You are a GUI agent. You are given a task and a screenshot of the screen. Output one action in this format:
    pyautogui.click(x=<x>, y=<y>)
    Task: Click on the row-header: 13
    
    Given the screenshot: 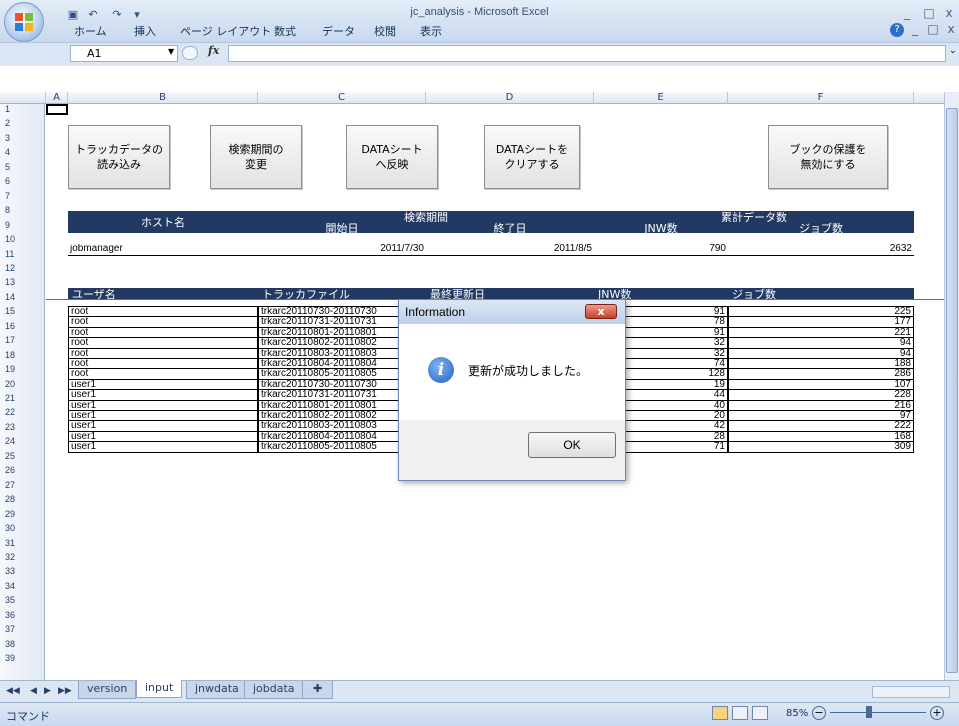 What is the action you would take?
    pyautogui.click(x=12, y=282)
    